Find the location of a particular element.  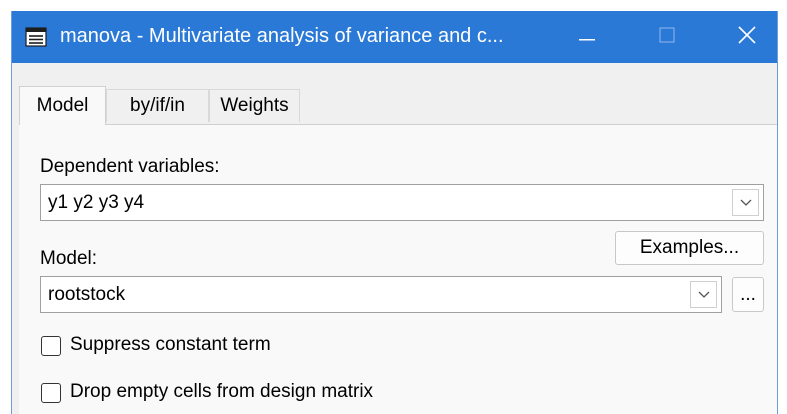

suppress-constant-row: Suppress constant term is located at coordinates (191, 347).